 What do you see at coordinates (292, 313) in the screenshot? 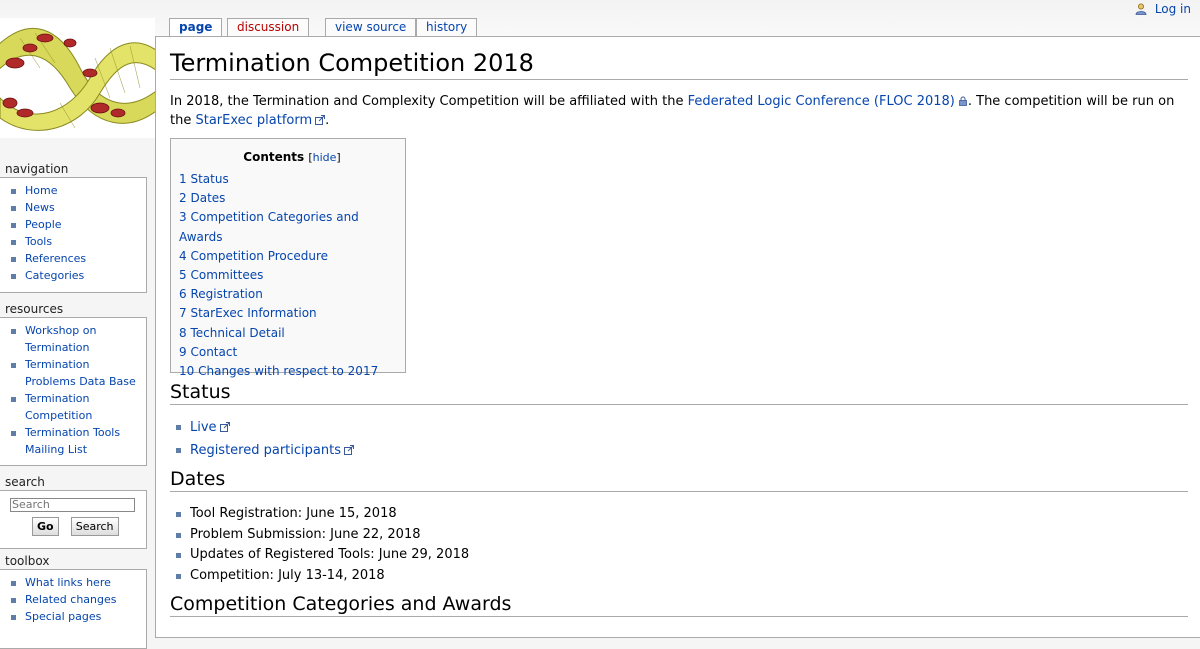
I see `toc-item: 7 StarExec Information` at bounding box center [292, 313].